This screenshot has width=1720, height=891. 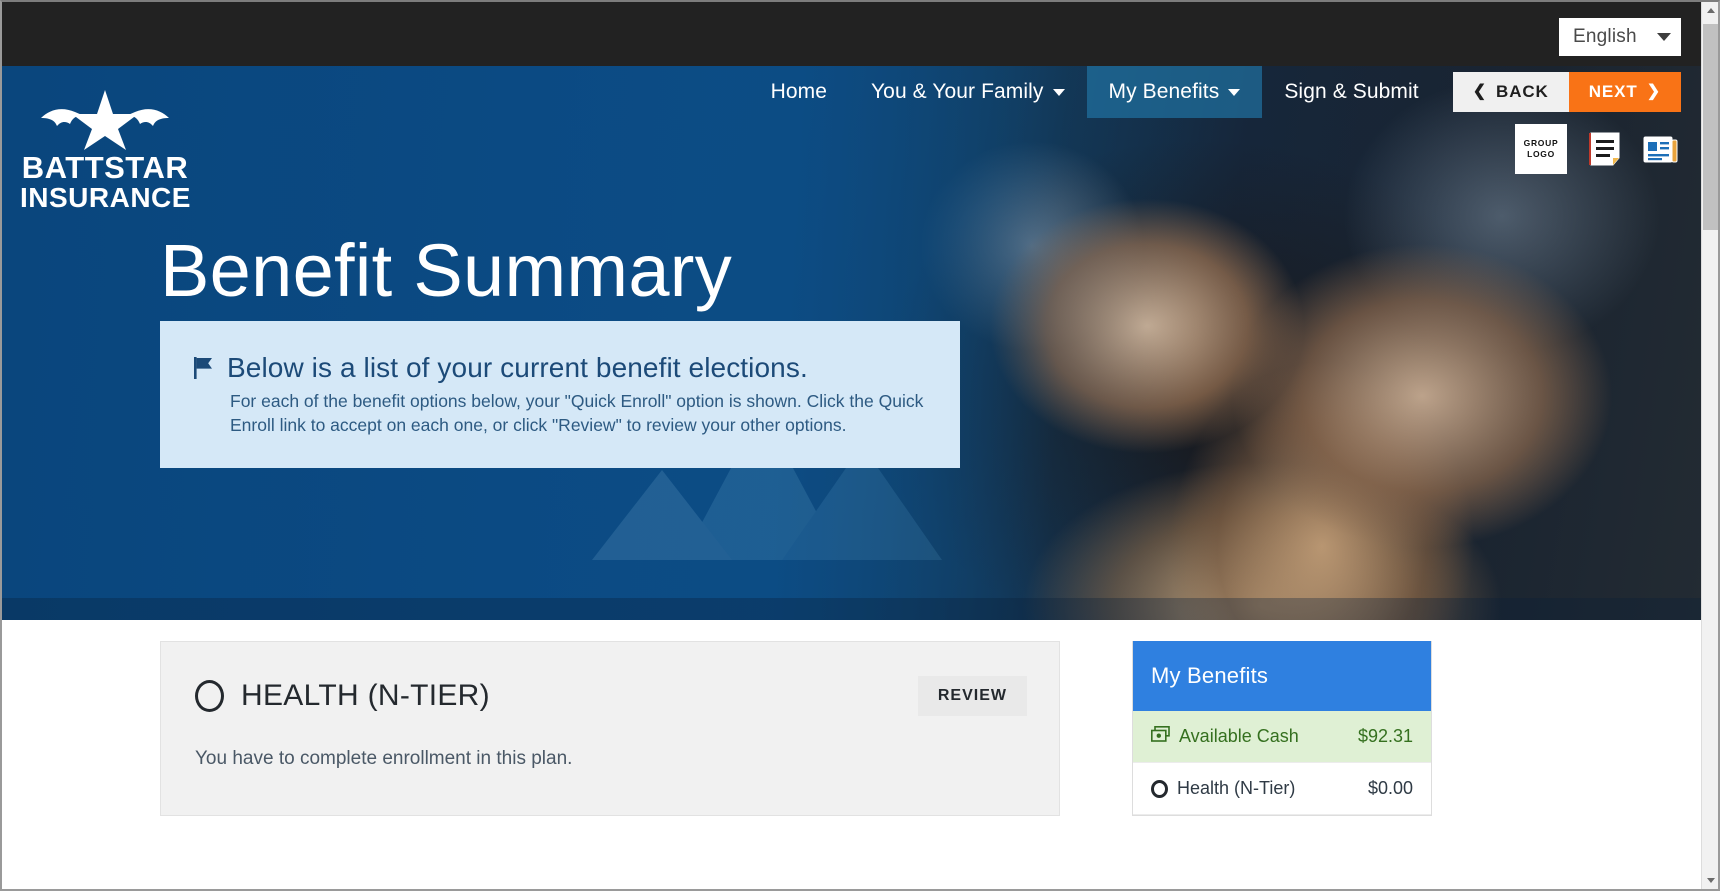 What do you see at coordinates (1541, 154) in the screenshot?
I see `group-logo-line2: LOGO` at bounding box center [1541, 154].